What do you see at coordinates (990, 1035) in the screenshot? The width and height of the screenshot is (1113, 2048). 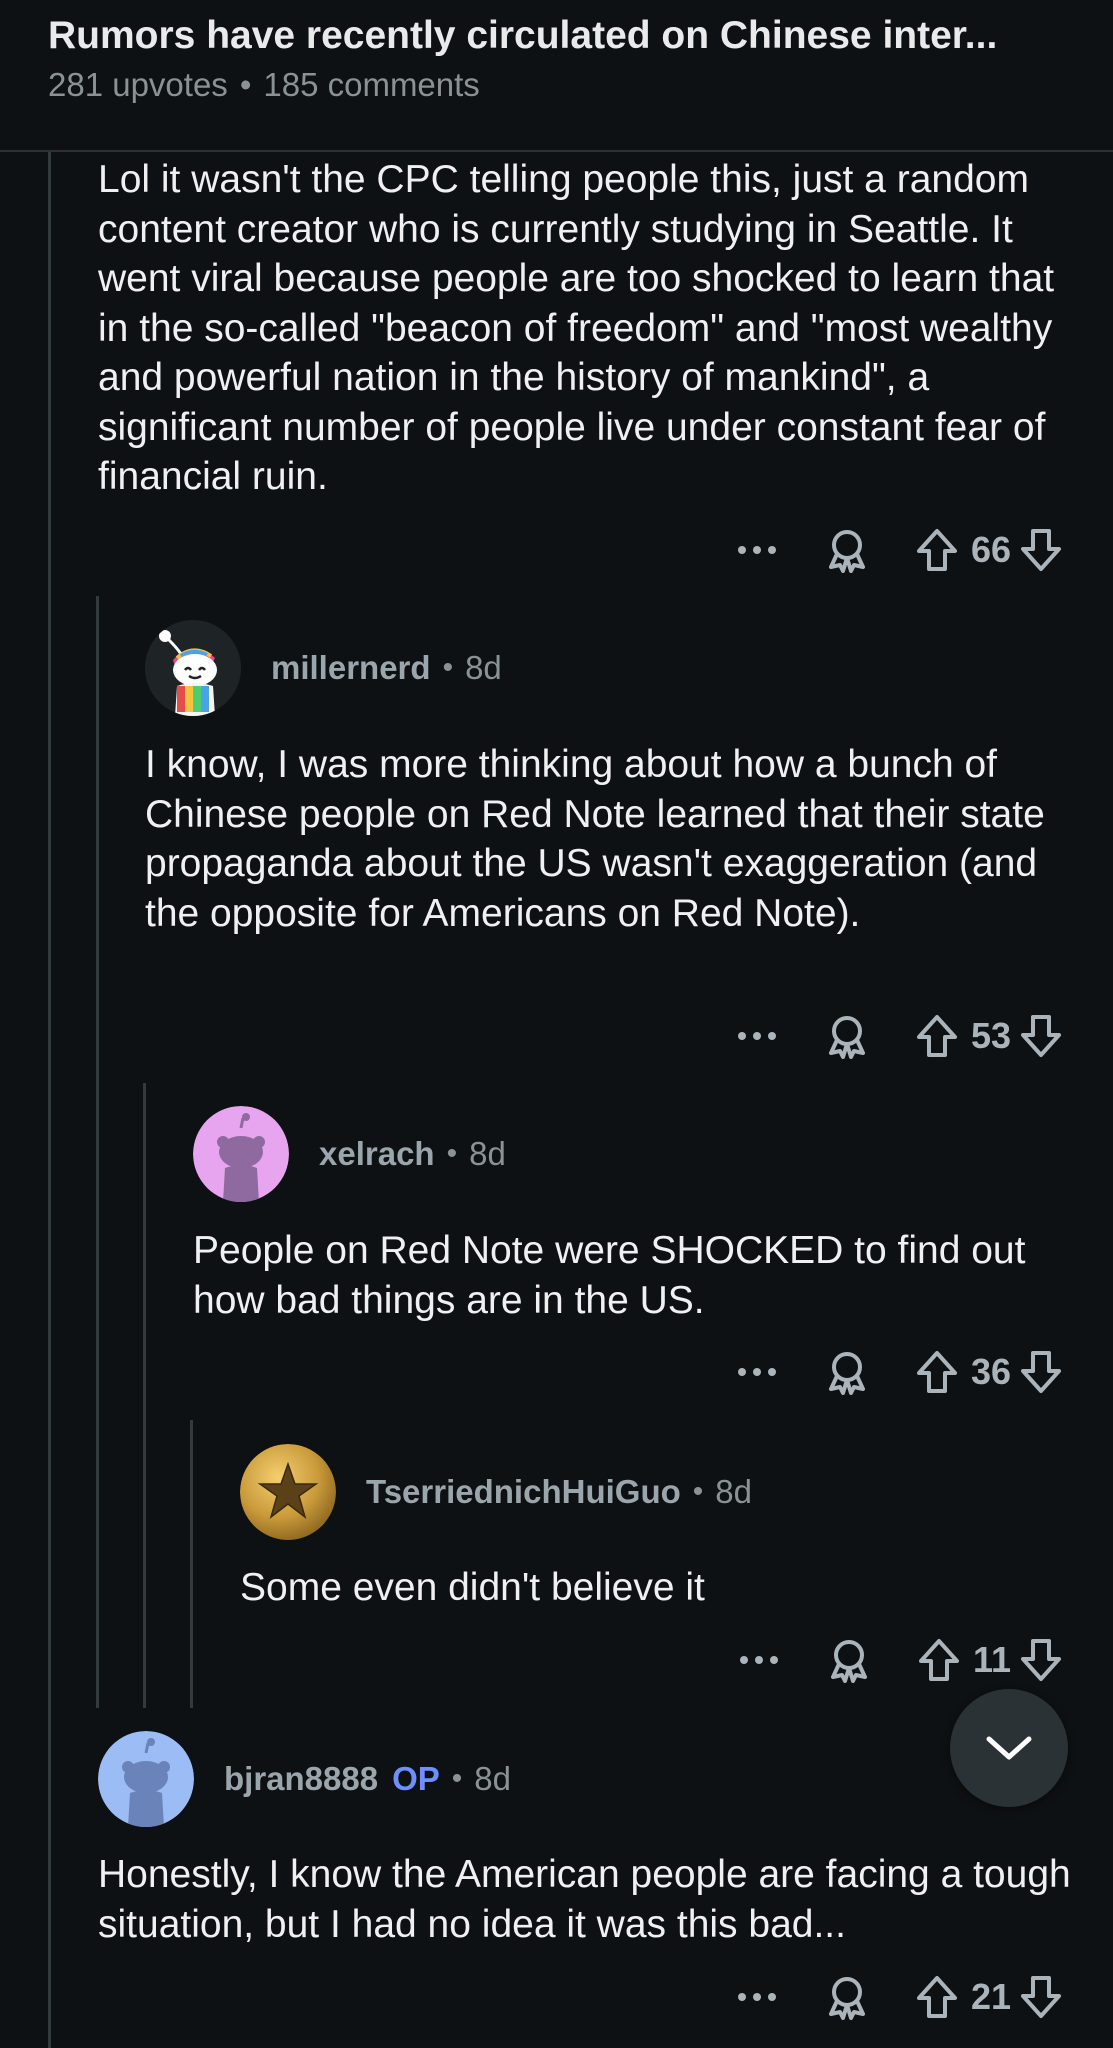 I see `vote-score: 53` at bounding box center [990, 1035].